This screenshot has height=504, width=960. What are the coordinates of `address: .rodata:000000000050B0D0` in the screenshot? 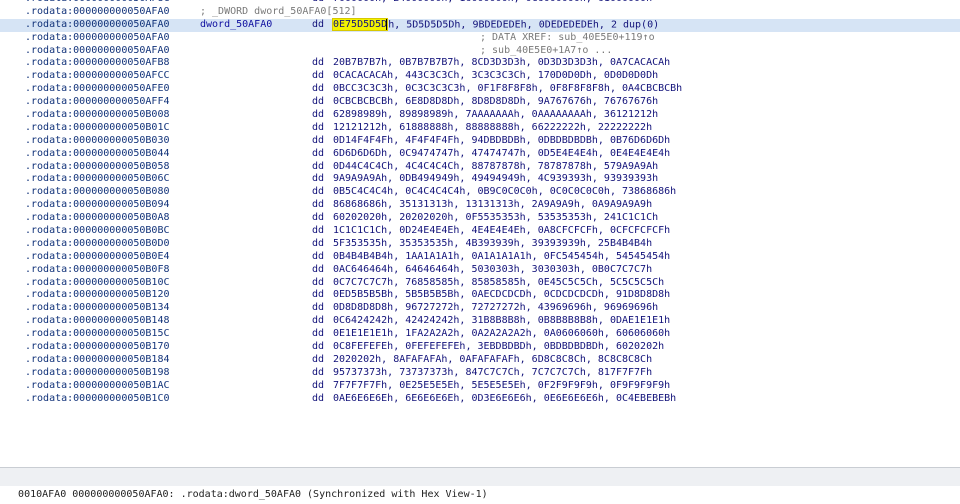 It's located at (97, 243).